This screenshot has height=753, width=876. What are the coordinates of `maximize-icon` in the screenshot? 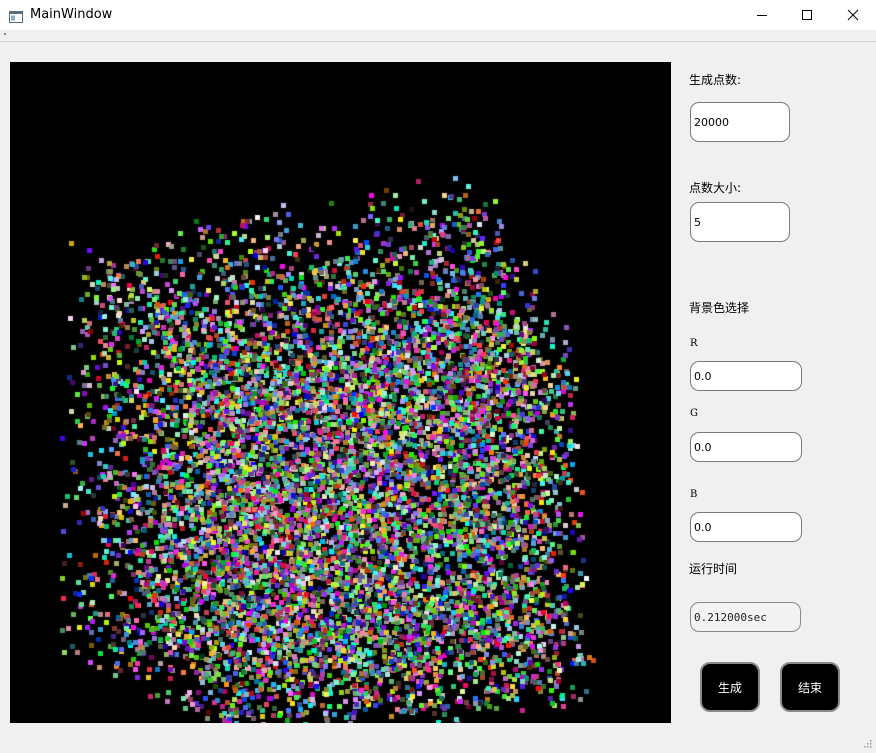 It's located at (807, 15).